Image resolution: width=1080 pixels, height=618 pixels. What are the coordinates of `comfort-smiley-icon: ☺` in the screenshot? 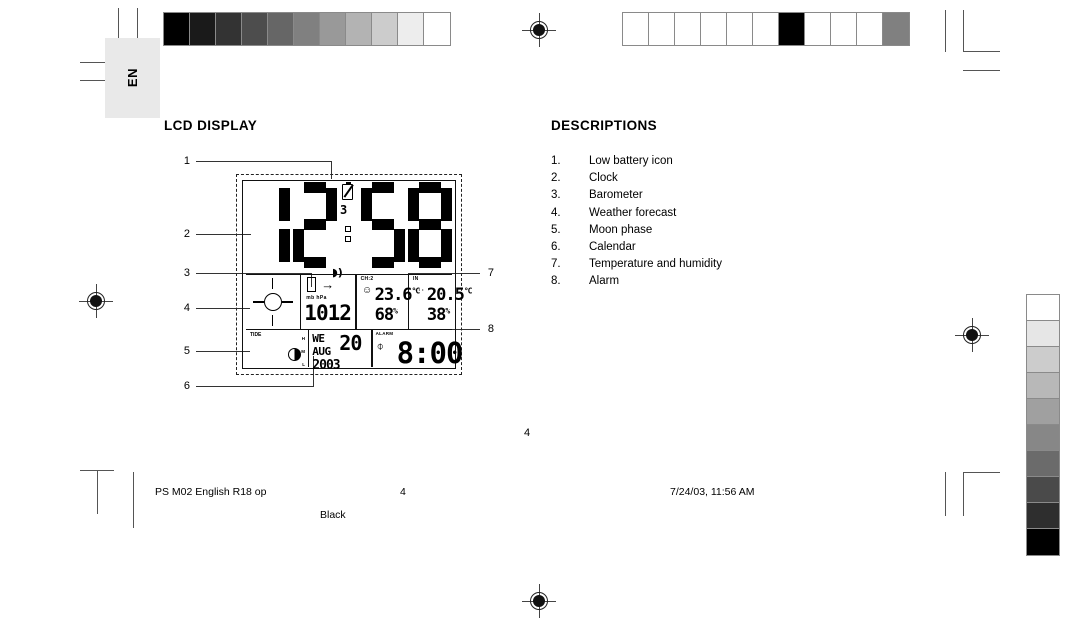 It's located at (367, 290).